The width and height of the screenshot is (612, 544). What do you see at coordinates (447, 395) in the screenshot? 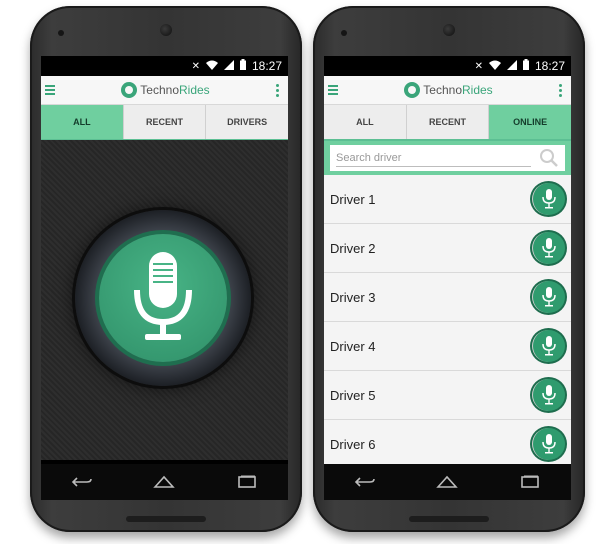
I see `list-item: Driver 5` at bounding box center [447, 395].